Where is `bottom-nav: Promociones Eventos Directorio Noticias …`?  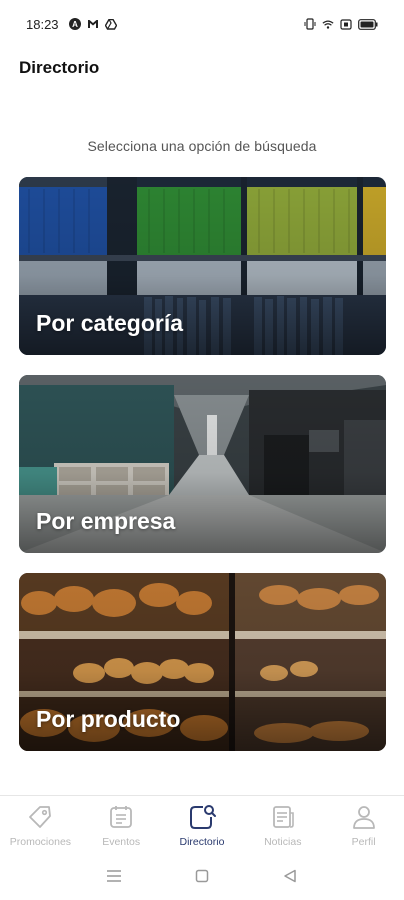 bottom-nav: Promociones Eventos Directorio Noticias … is located at coordinates (202, 825).